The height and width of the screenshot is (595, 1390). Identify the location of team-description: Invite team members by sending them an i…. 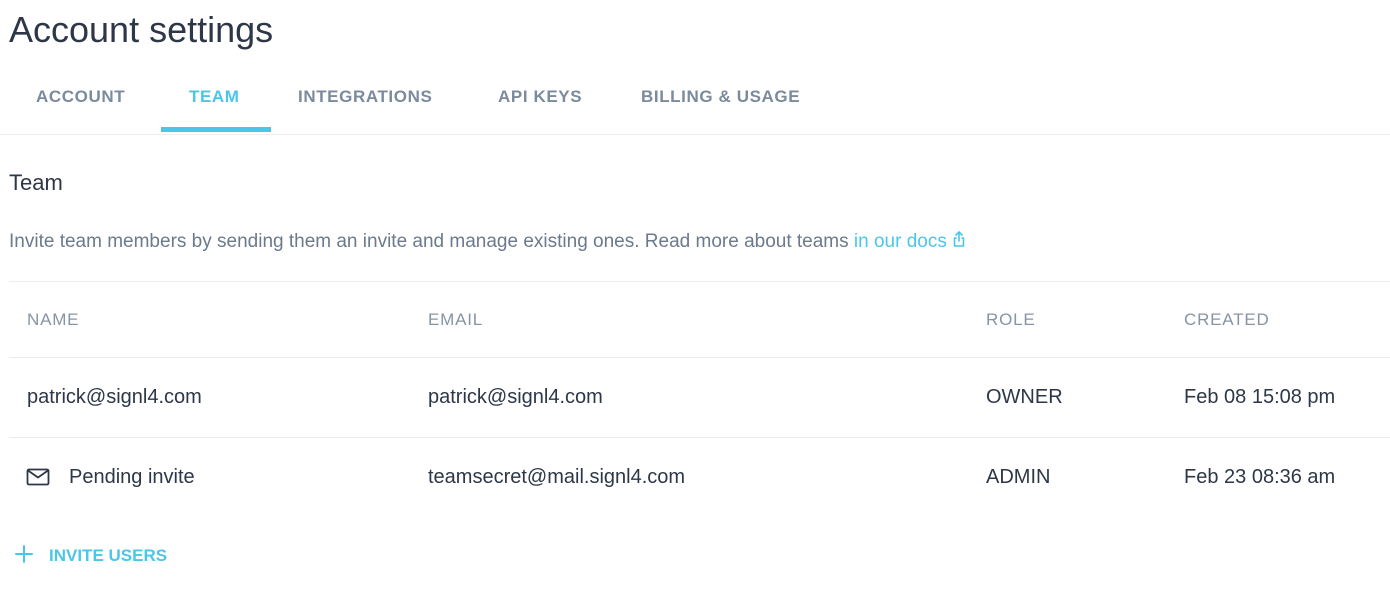
(488, 242).